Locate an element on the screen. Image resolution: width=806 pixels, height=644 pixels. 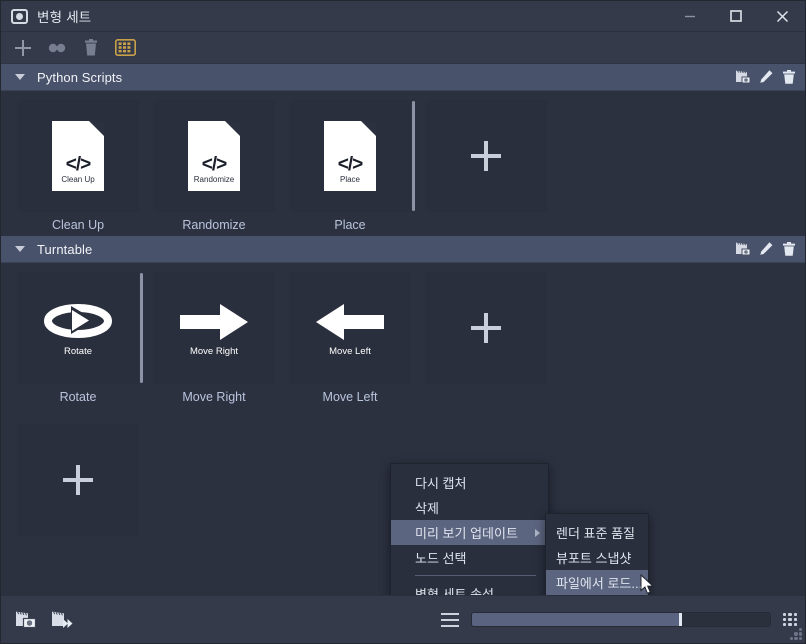
rotate-icon-box: Rotate is located at coordinates (78, 328).